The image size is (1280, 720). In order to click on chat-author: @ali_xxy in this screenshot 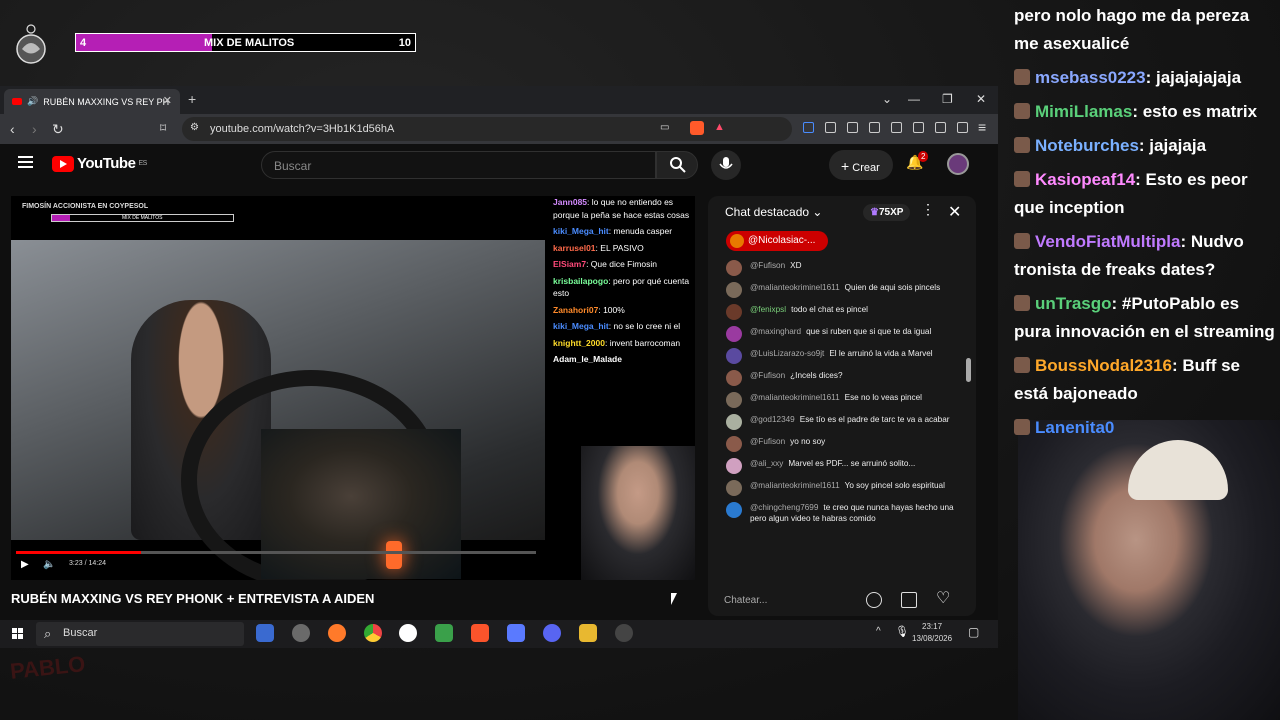, I will do `click(766, 463)`.